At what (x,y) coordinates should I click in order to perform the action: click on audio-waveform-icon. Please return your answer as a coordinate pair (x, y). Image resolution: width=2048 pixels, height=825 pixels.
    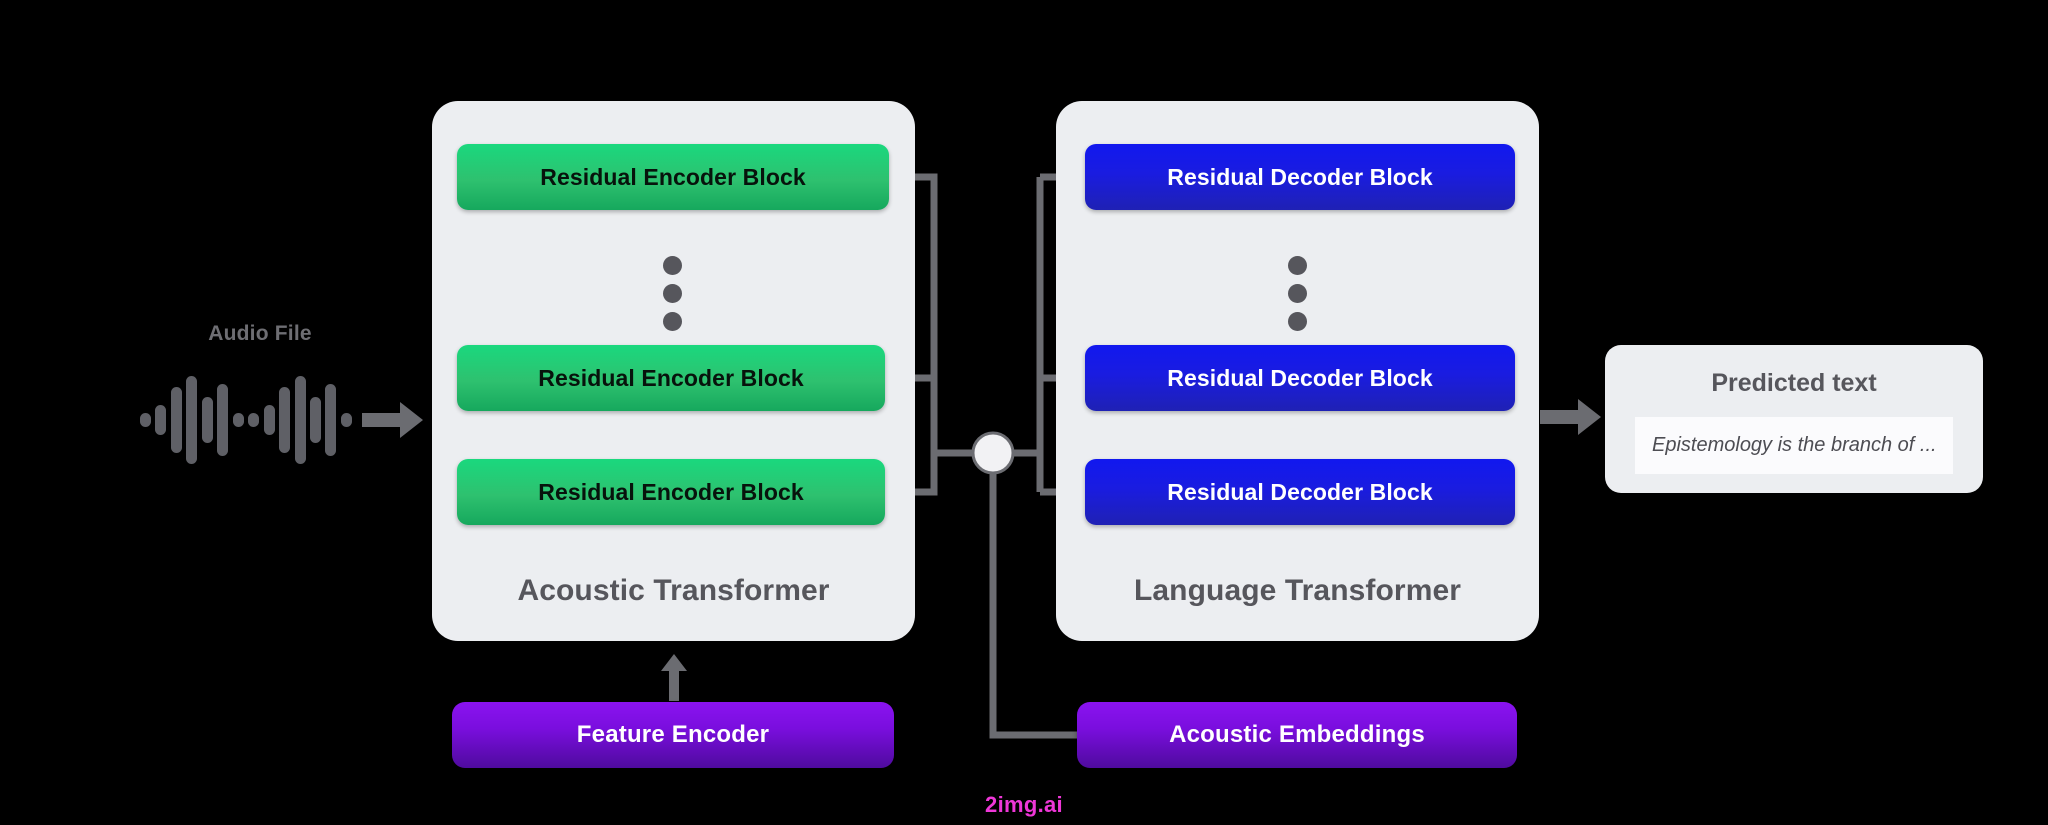
    Looking at the image, I should click on (246, 420).